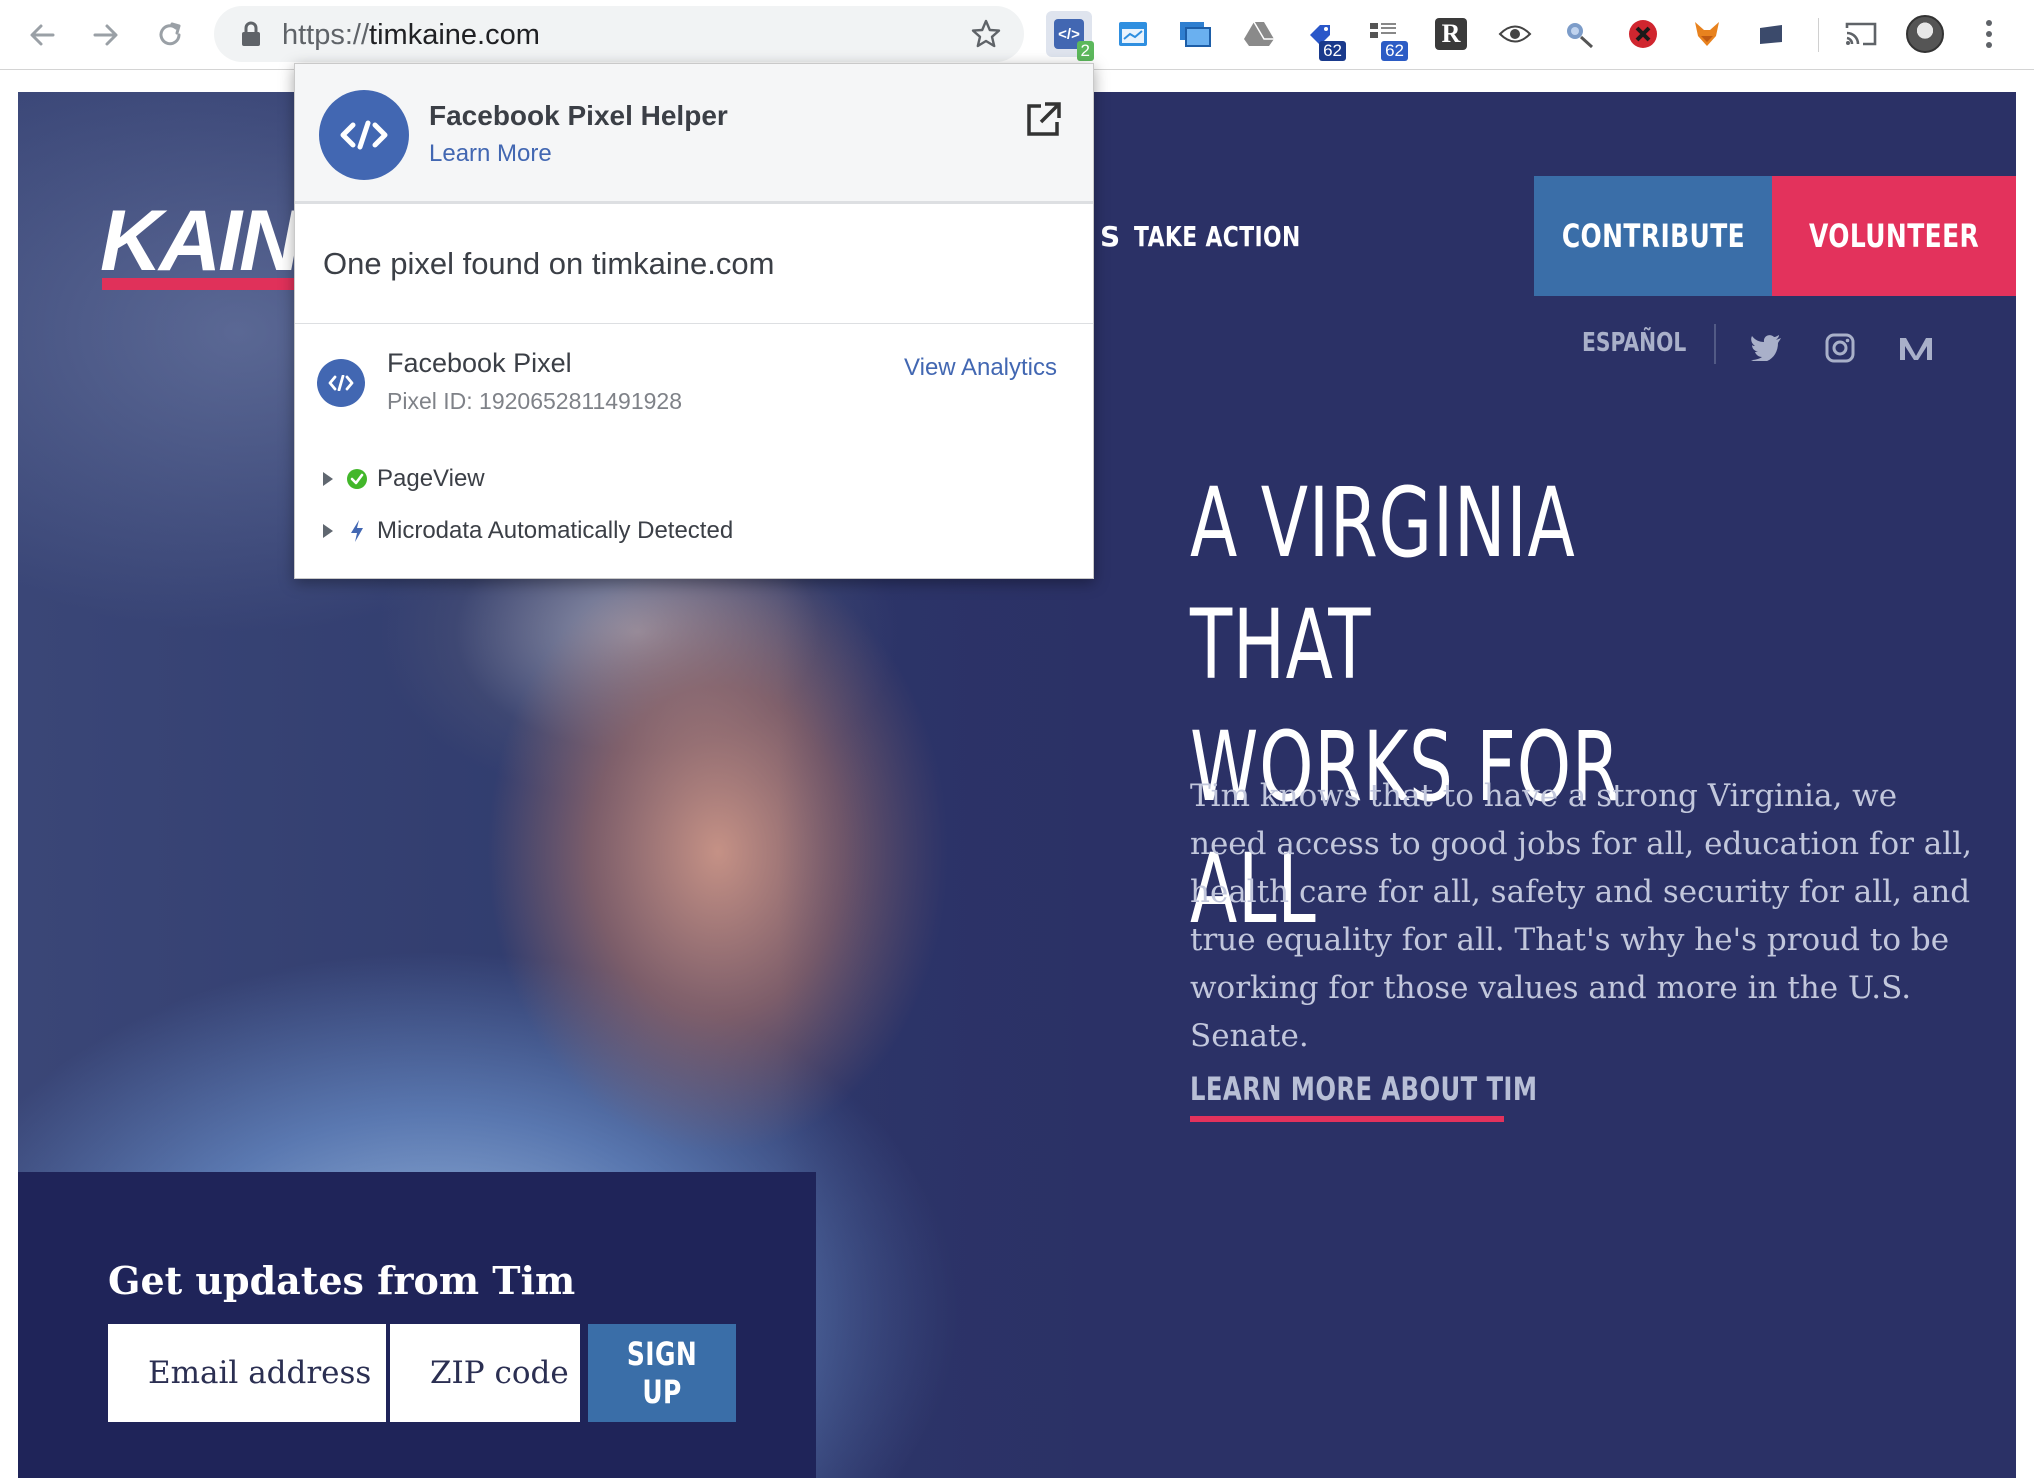 This screenshot has height=1478, width=2034. Describe the element at coordinates (479, 363) in the screenshot. I see `pixel-name: Facebook Pixel` at that location.